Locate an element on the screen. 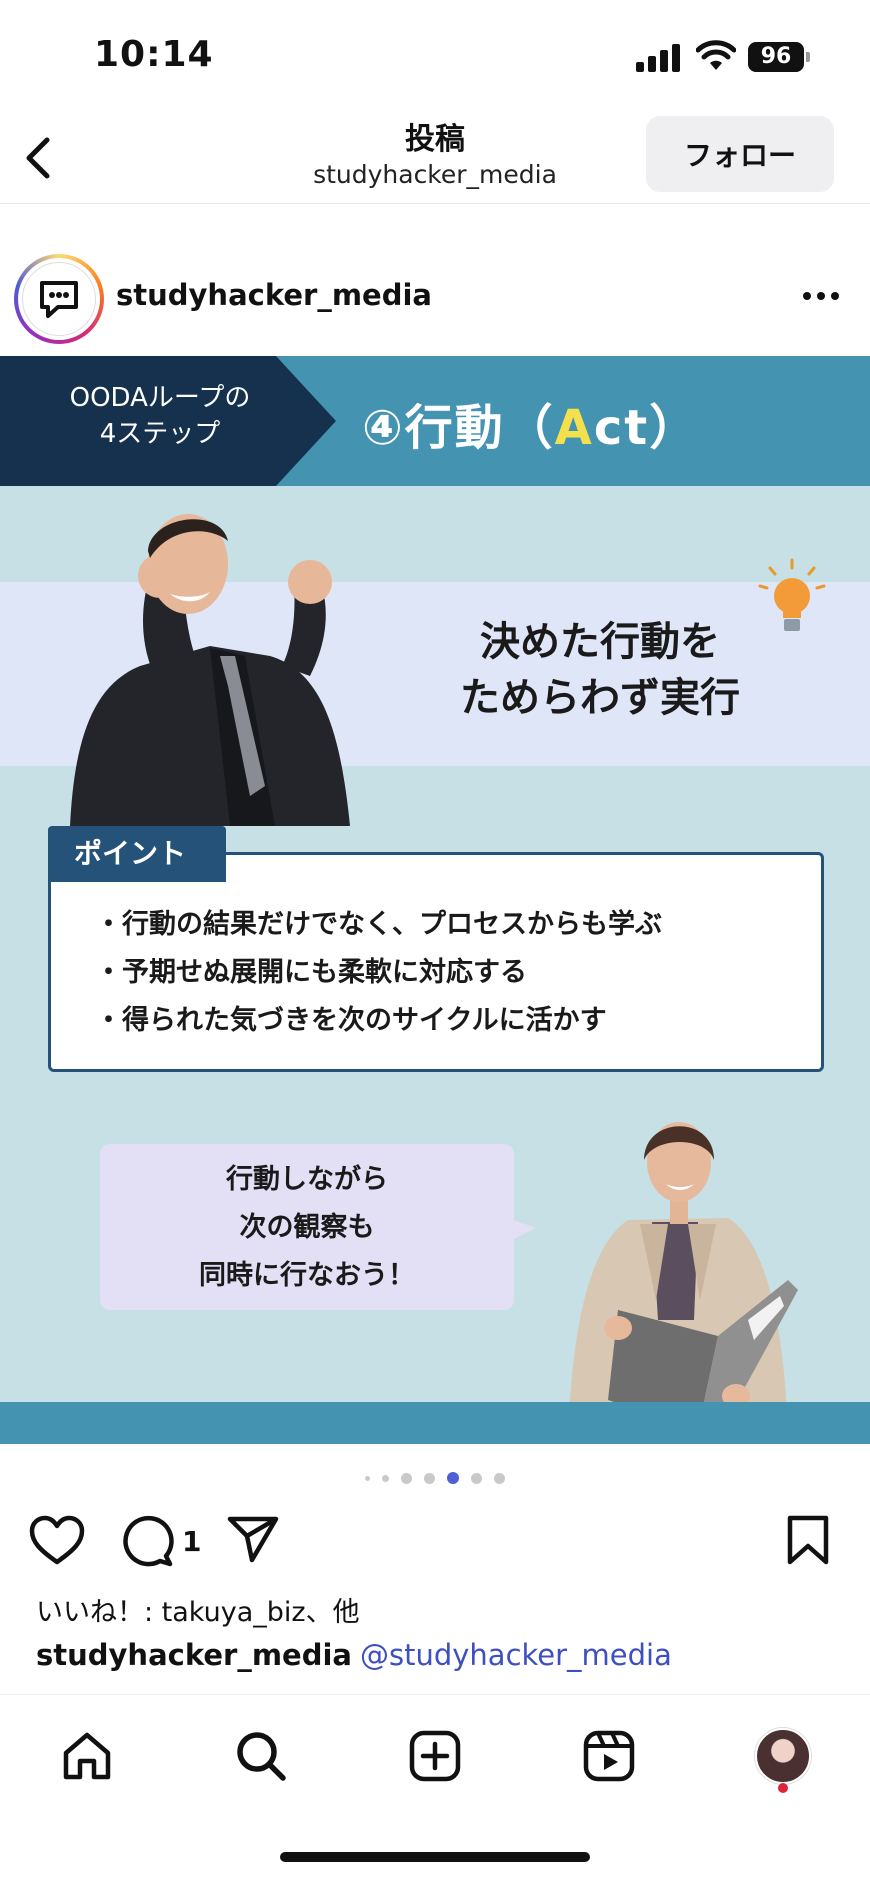  bookmark-icon is located at coordinates (808, 1540).